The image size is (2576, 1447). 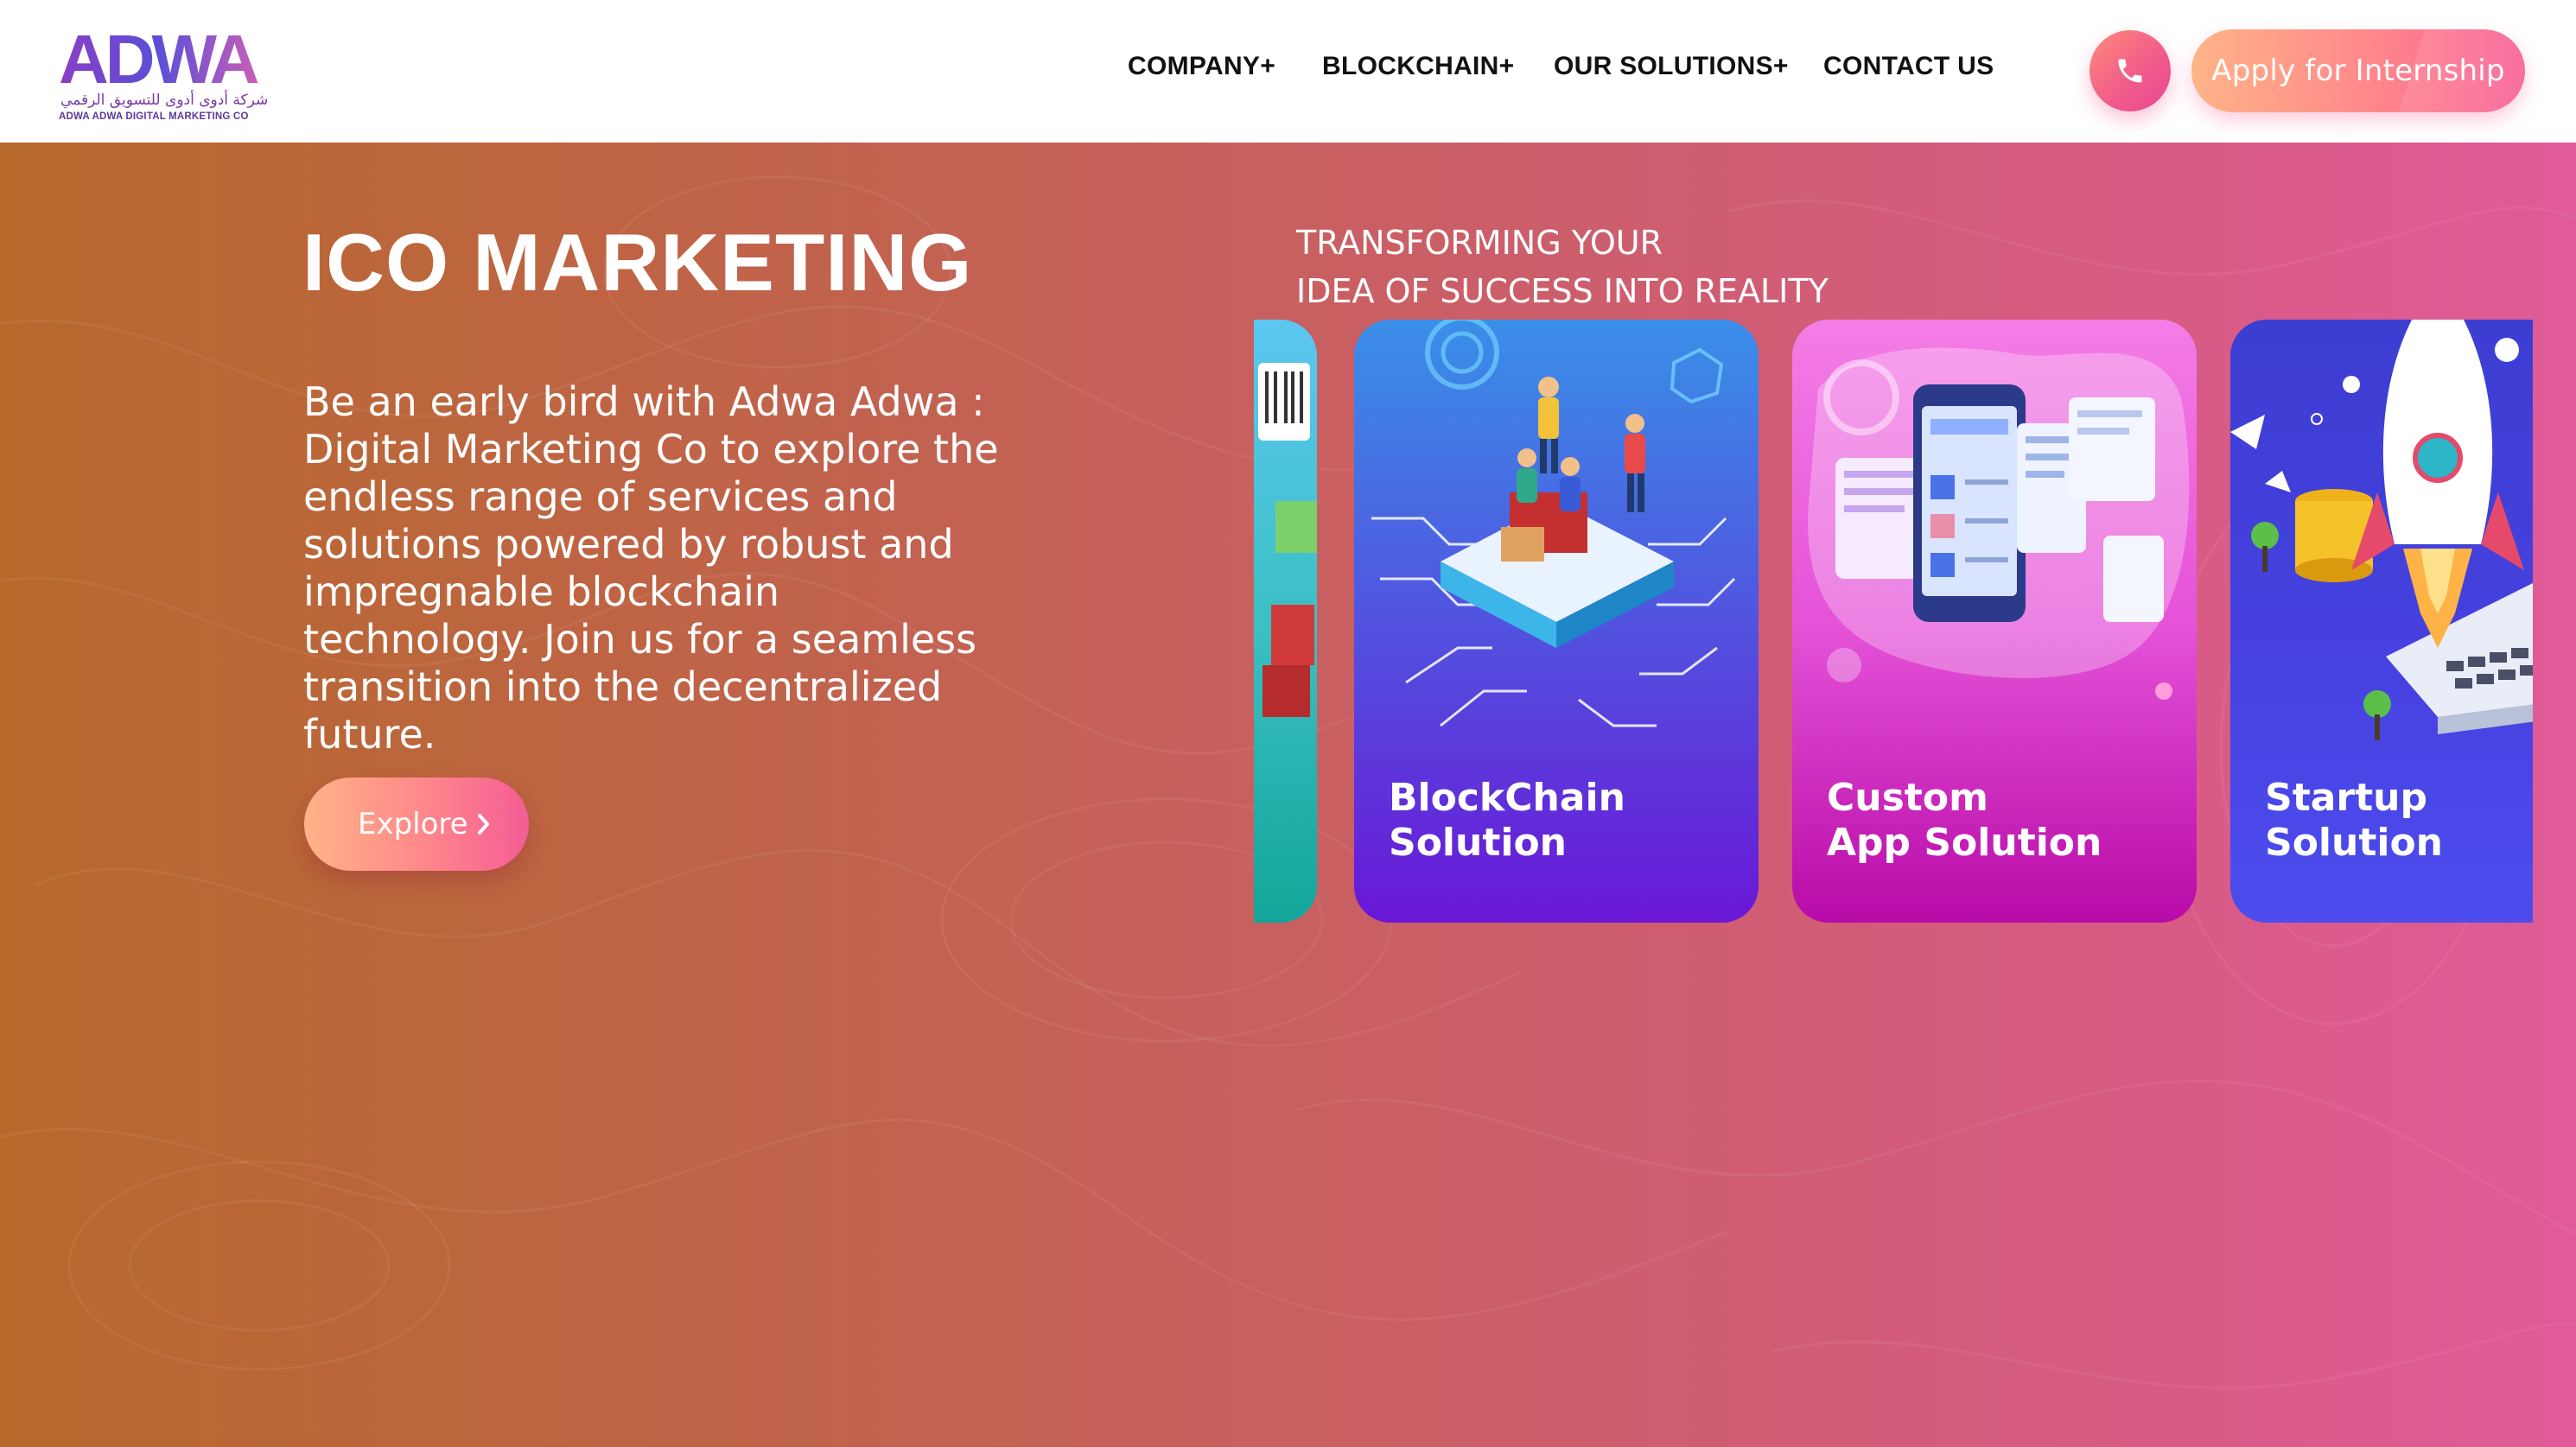 I want to click on tagline-line-1: TRANSFORMING YOUR, so click(x=1479, y=243).